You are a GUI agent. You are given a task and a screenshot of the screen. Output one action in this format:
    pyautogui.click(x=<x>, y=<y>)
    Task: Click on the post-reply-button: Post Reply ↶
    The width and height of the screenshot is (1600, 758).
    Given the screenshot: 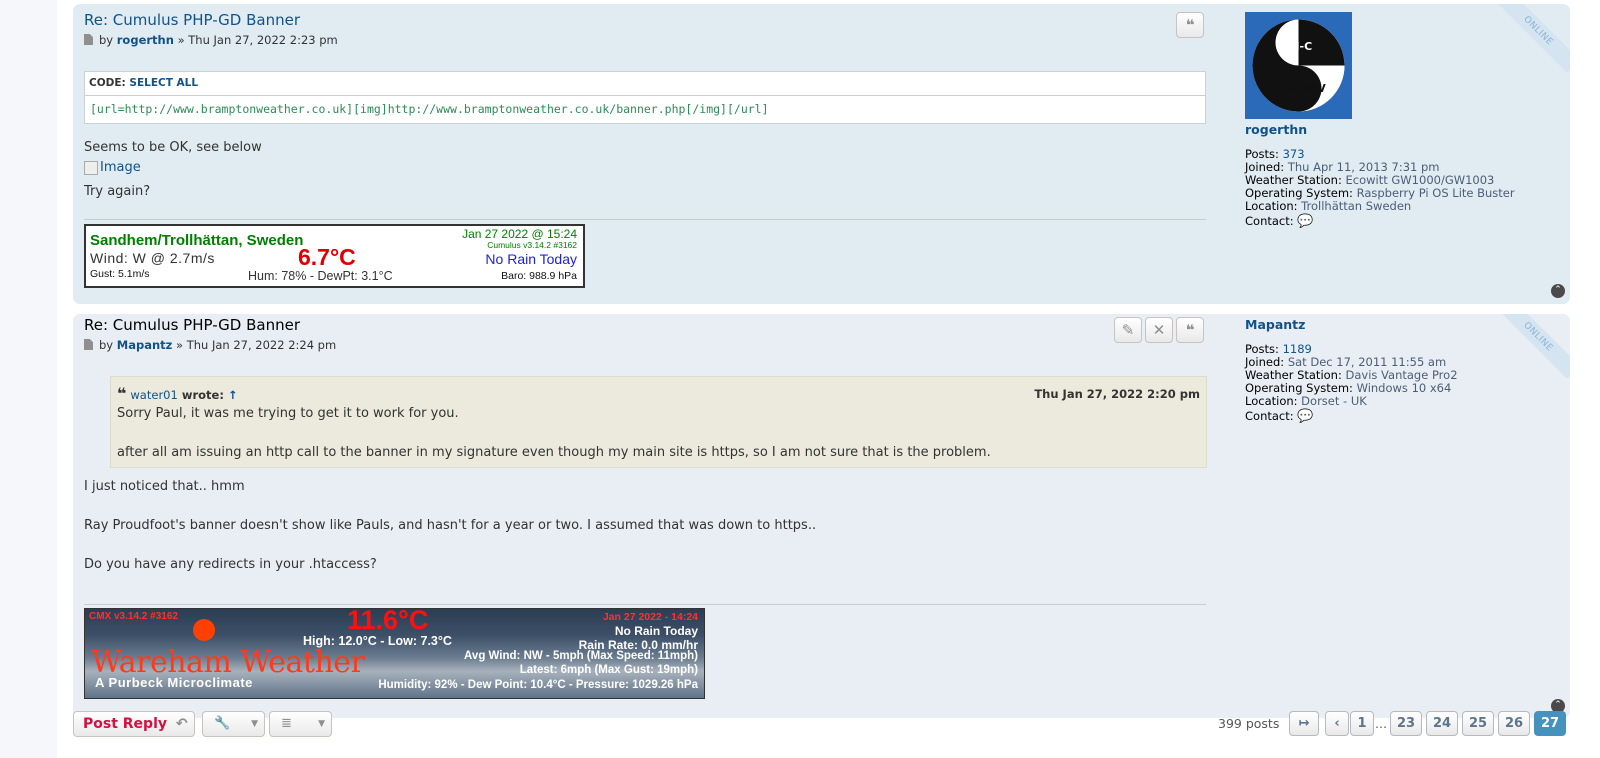 What is the action you would take?
    pyautogui.click(x=134, y=724)
    